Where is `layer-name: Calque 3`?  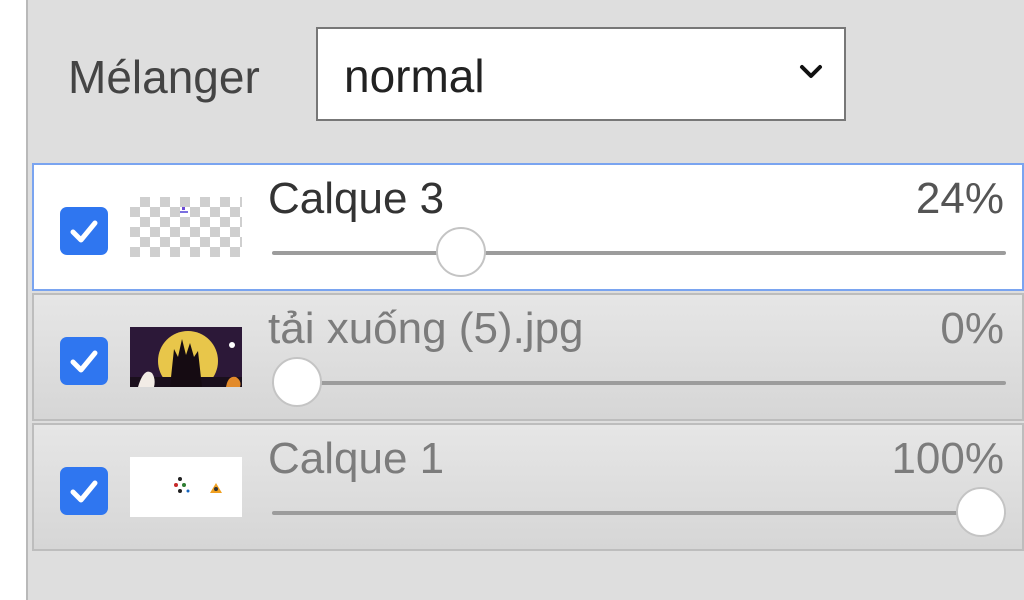 layer-name: Calque 3 is located at coordinates (356, 198).